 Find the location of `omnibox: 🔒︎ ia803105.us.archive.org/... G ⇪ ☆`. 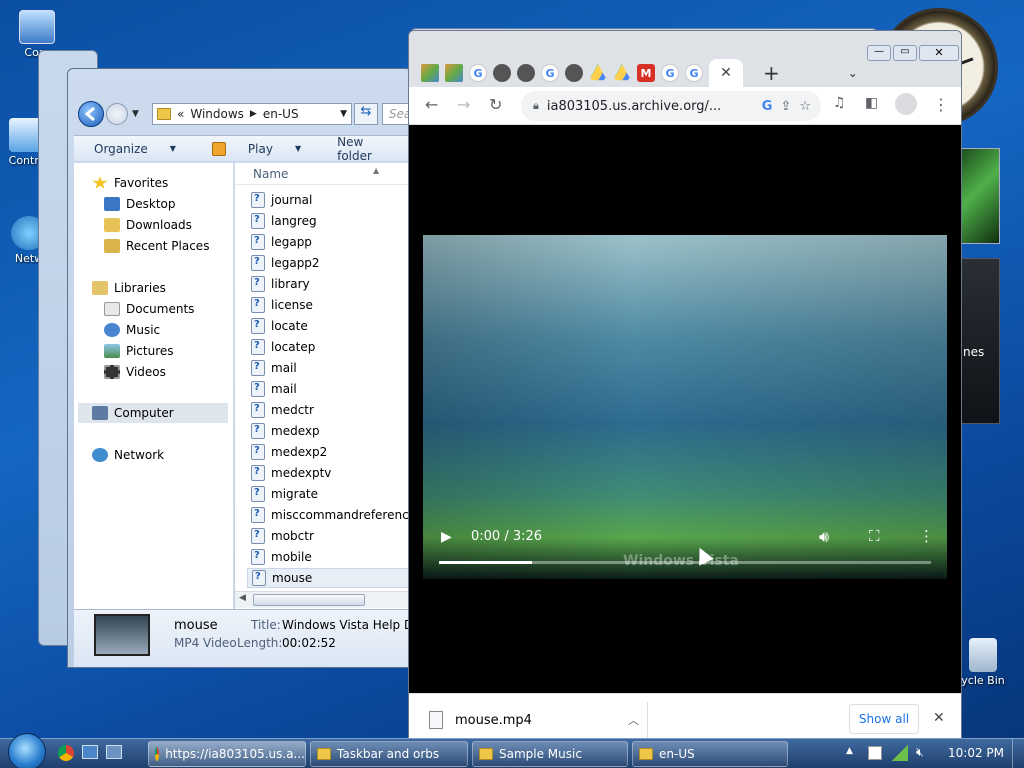

omnibox: 🔒︎ ia803105.us.archive.org/... G ⇪ ☆ is located at coordinates (671, 106).